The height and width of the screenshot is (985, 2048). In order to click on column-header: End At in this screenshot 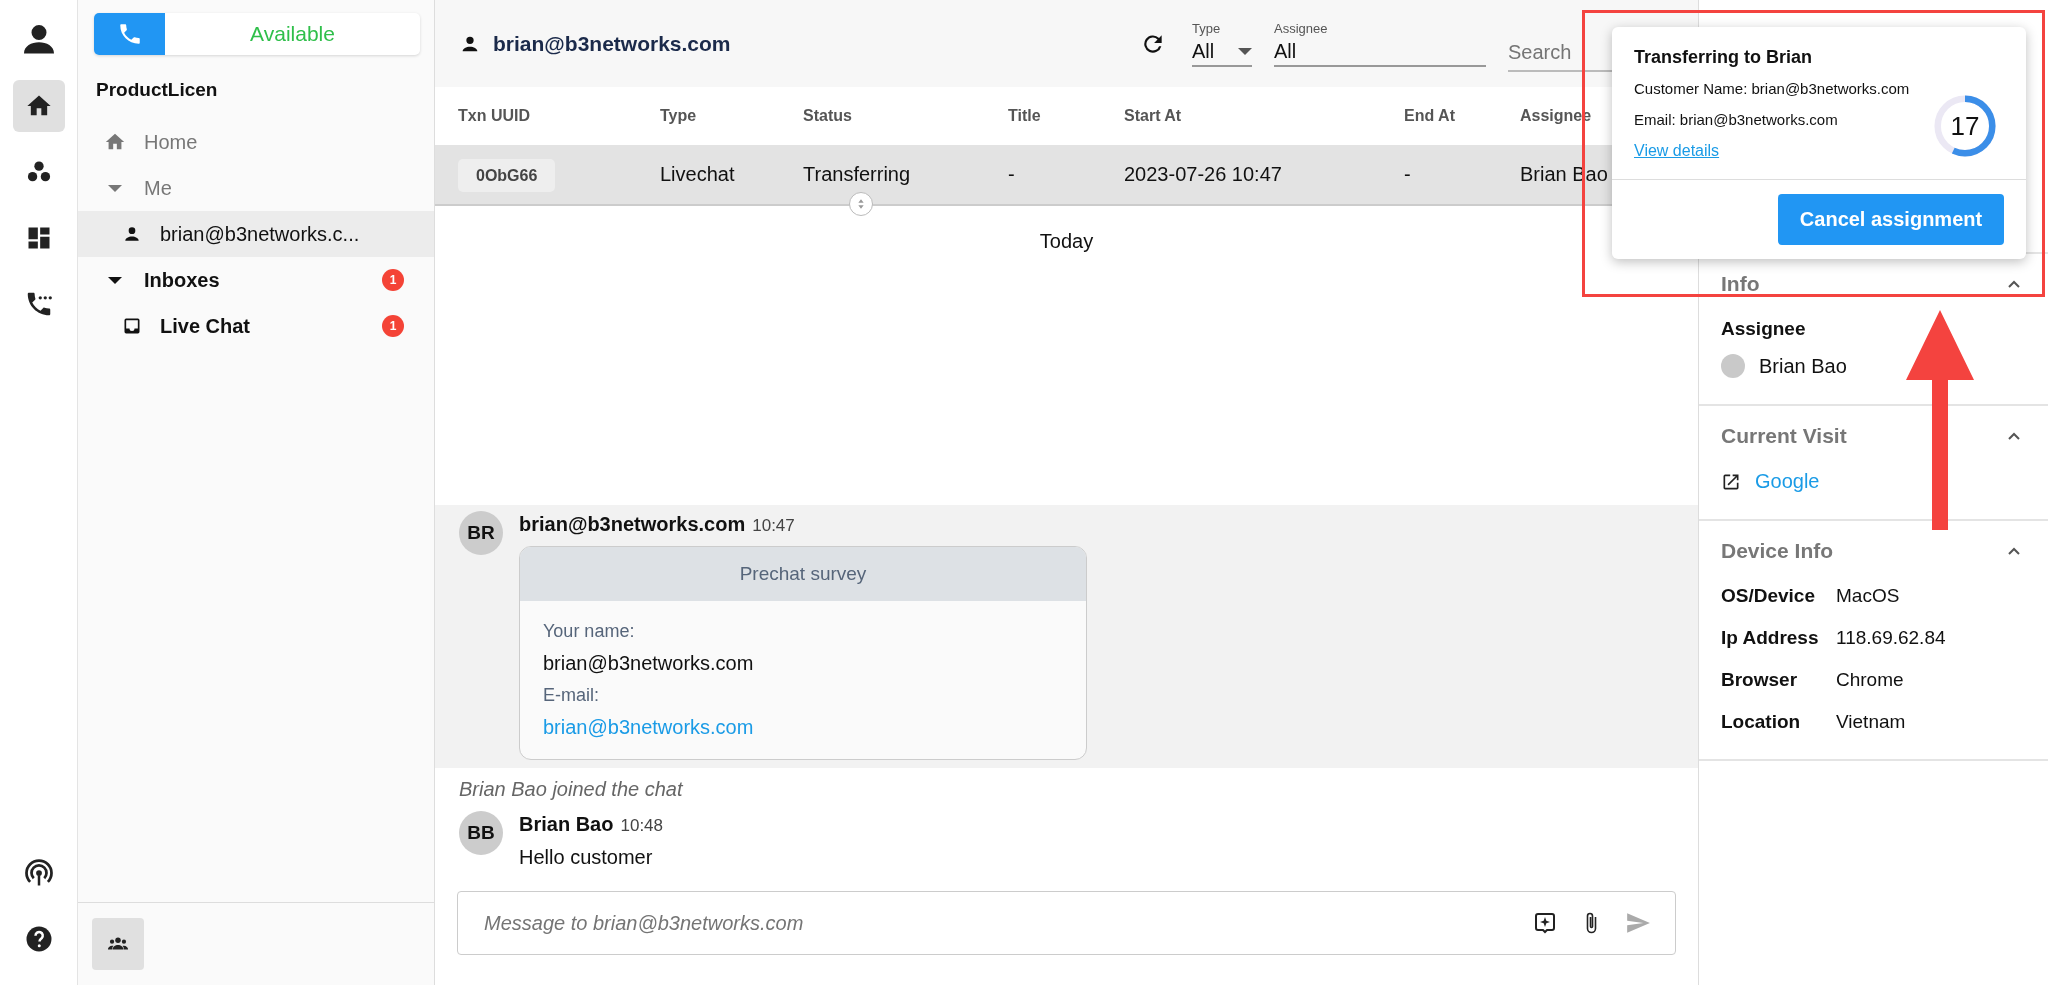, I will do `click(1429, 116)`.